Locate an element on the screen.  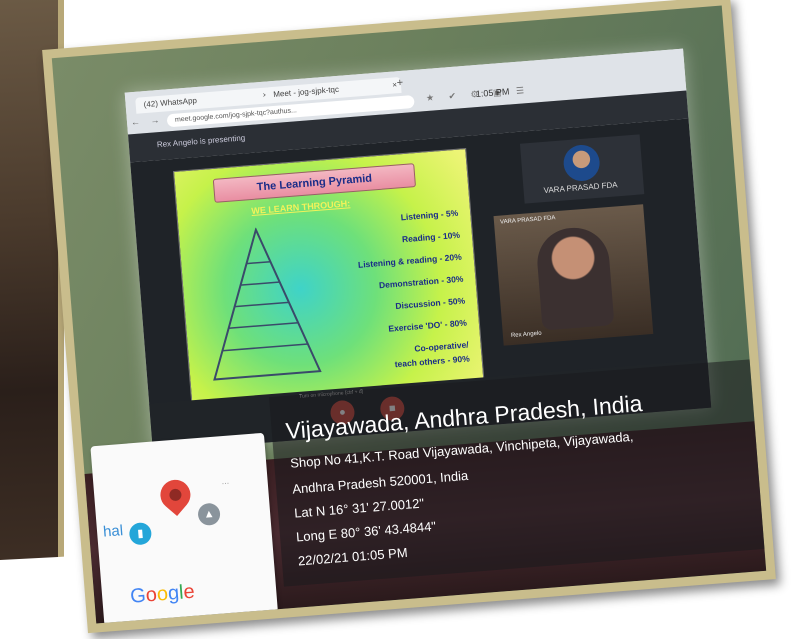
school-icon: ▲ is located at coordinates (209, 514).